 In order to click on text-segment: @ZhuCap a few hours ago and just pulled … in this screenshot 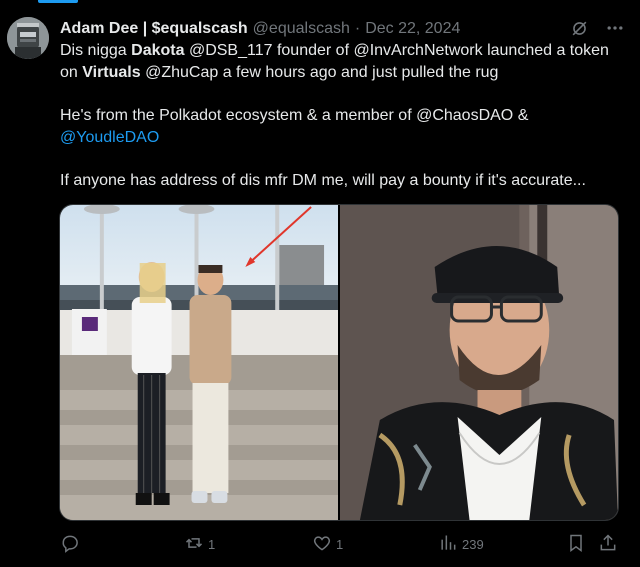, I will do `click(319, 72)`.